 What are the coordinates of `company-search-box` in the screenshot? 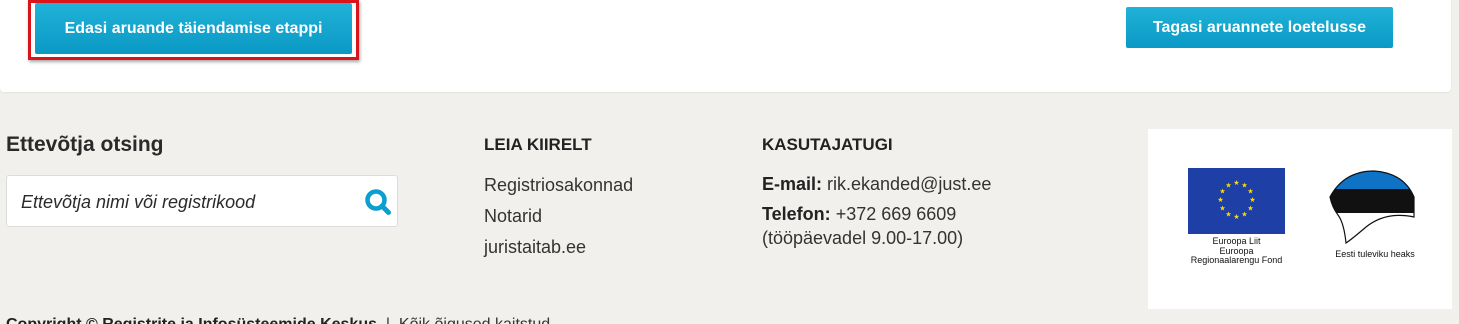 It's located at (202, 201).